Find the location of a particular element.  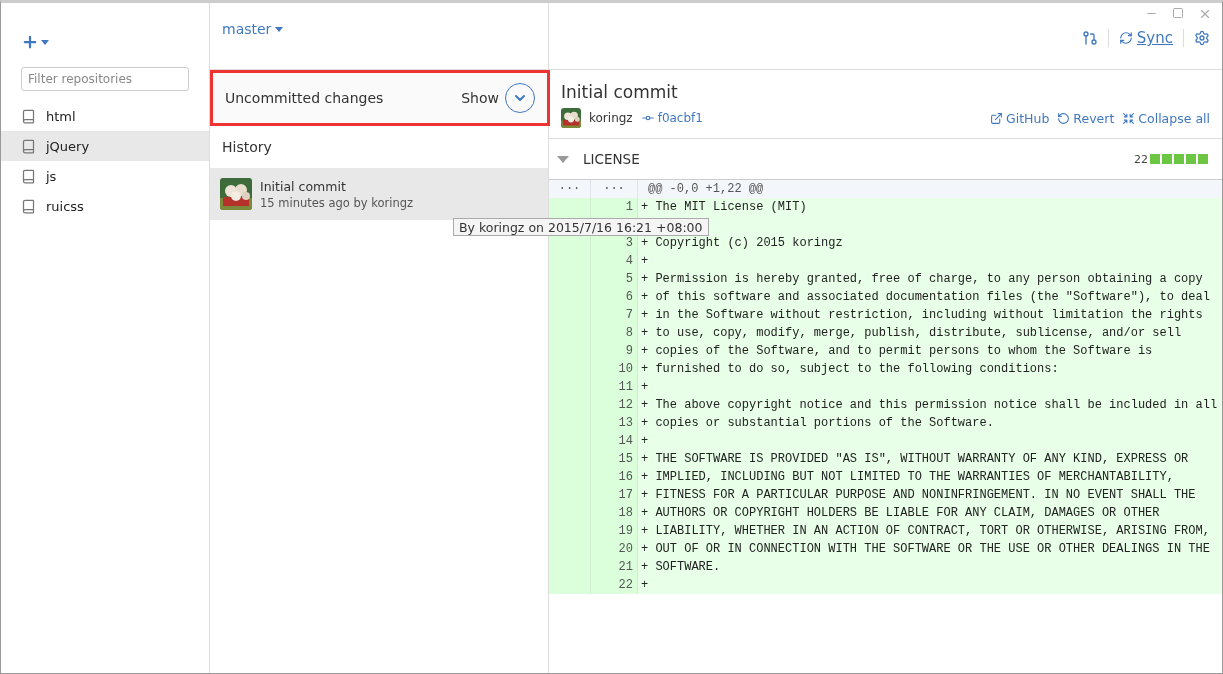

diffstat-icon is located at coordinates (1179, 159).